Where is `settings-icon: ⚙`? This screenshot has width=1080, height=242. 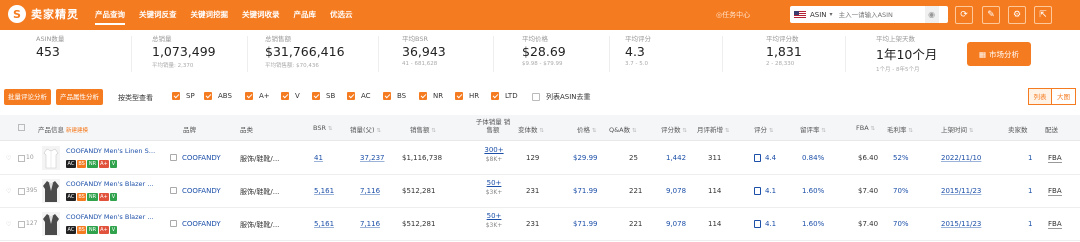
settings-icon: ⚙ is located at coordinates (1017, 15).